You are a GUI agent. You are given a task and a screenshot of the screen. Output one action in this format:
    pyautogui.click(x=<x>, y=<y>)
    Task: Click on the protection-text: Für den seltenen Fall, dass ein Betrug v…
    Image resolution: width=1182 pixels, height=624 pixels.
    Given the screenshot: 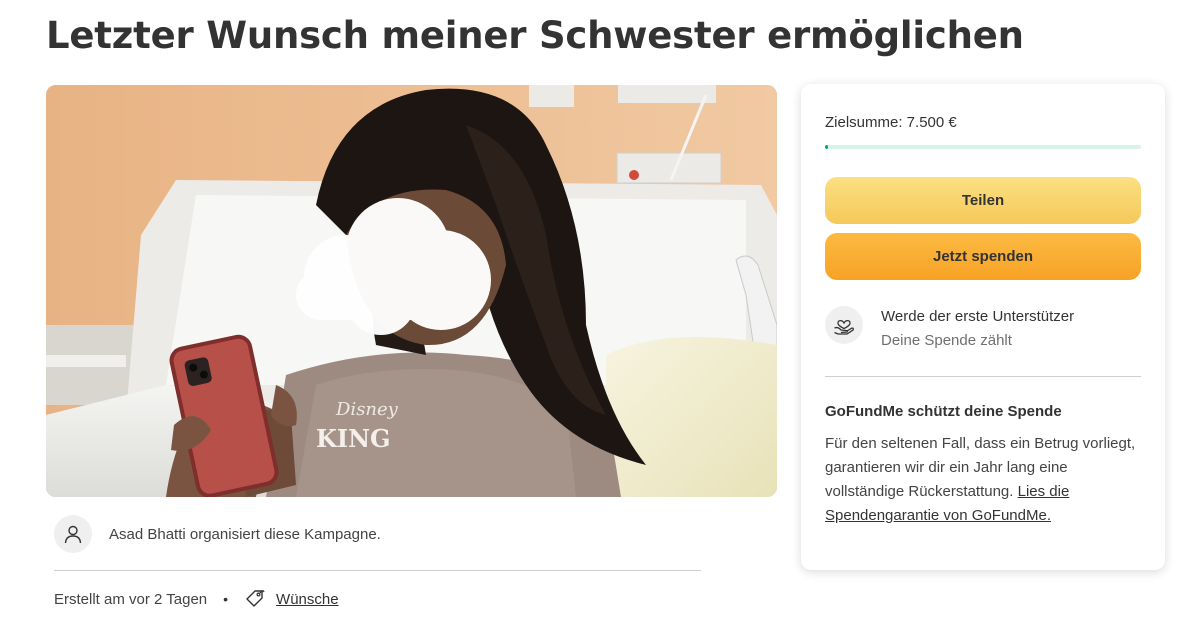 What is the action you would take?
    pyautogui.click(x=985, y=480)
    